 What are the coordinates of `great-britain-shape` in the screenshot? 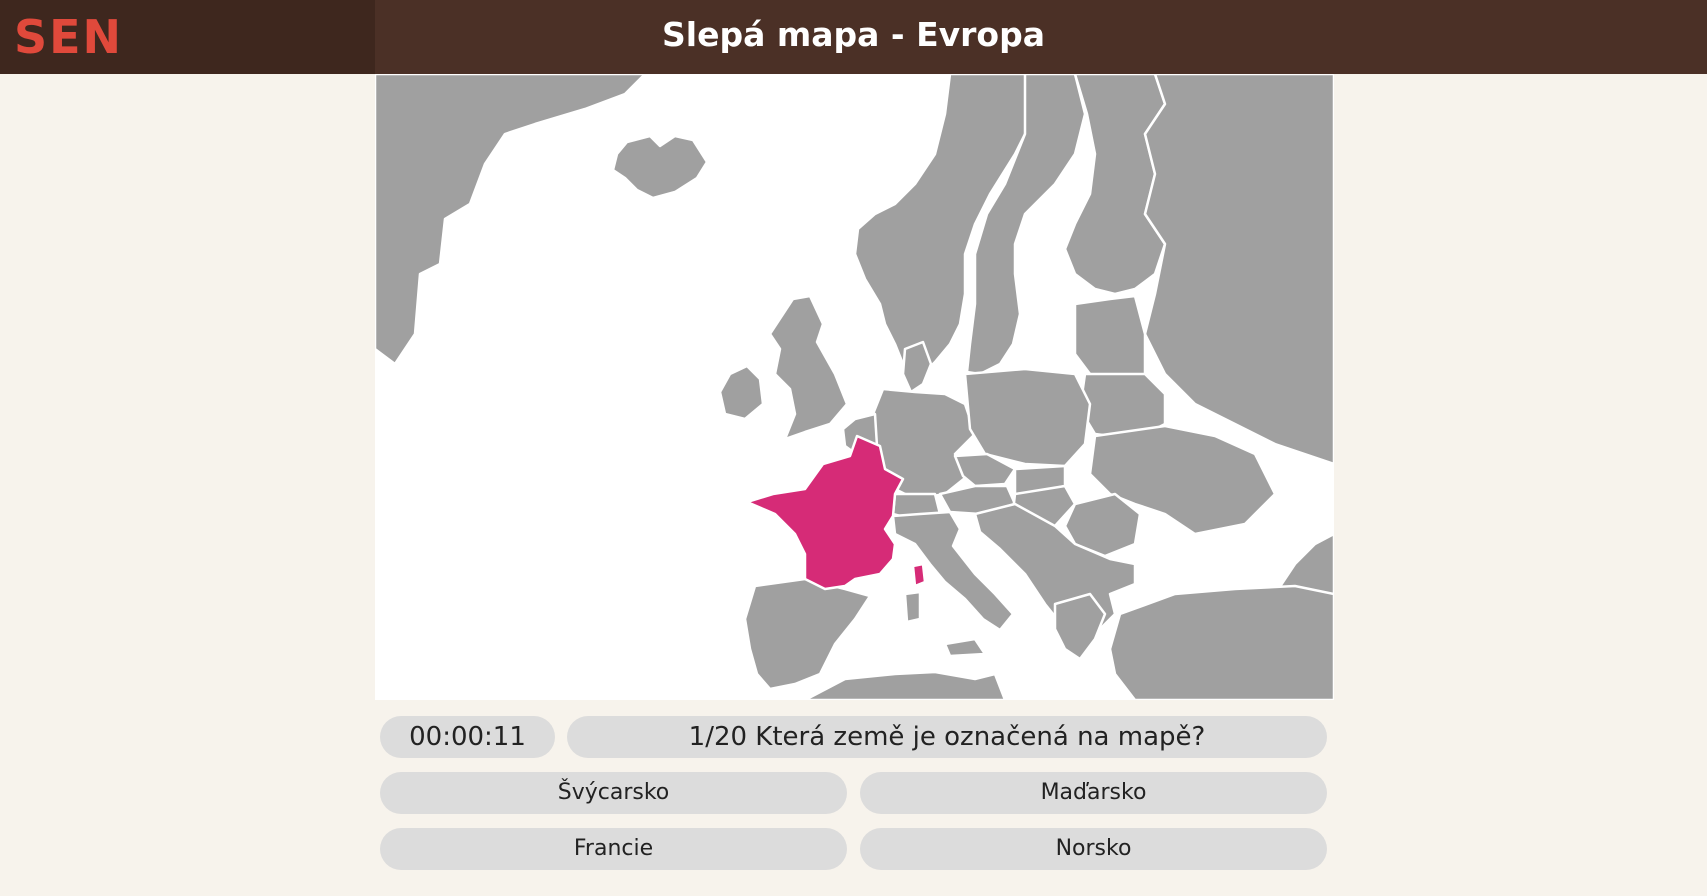 It's located at (808, 367).